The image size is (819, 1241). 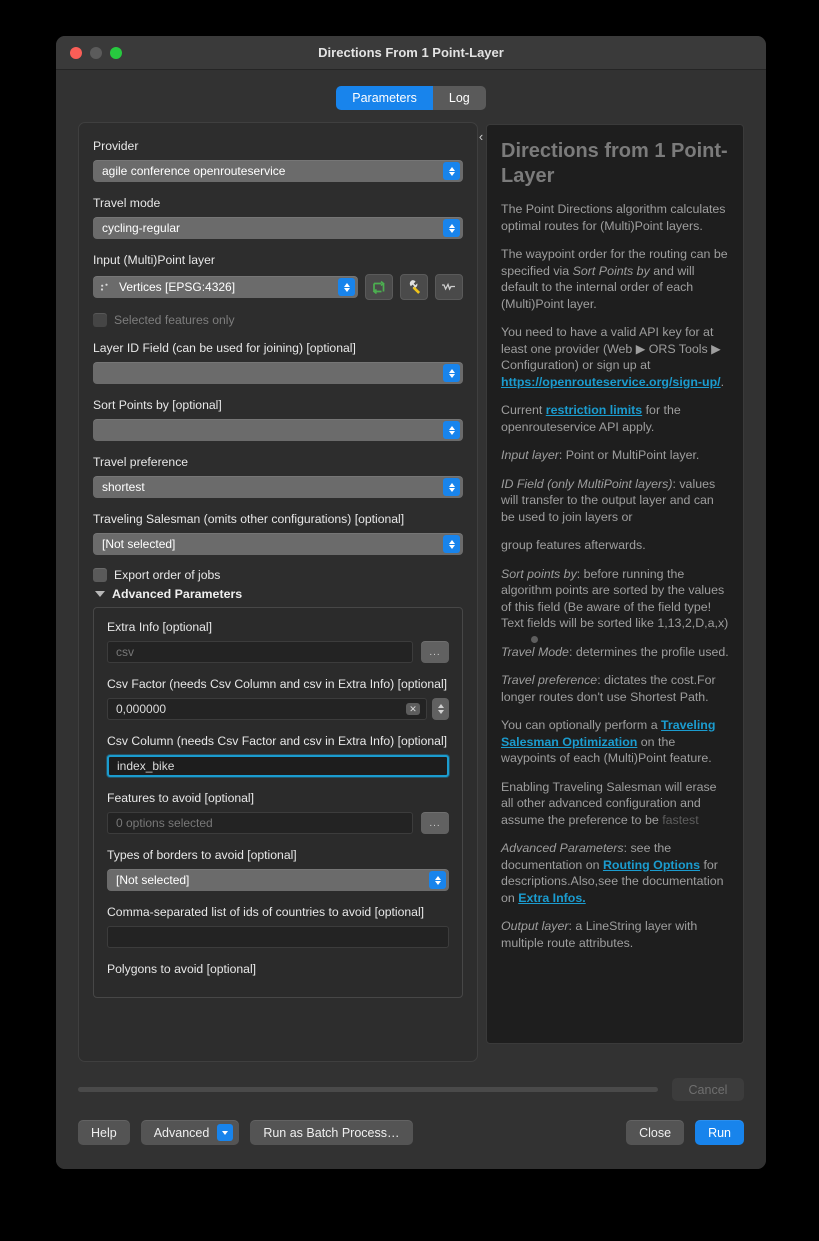 What do you see at coordinates (278, 575) in the screenshot?
I see `export-order-of-jobs-row: Export order of jobs` at bounding box center [278, 575].